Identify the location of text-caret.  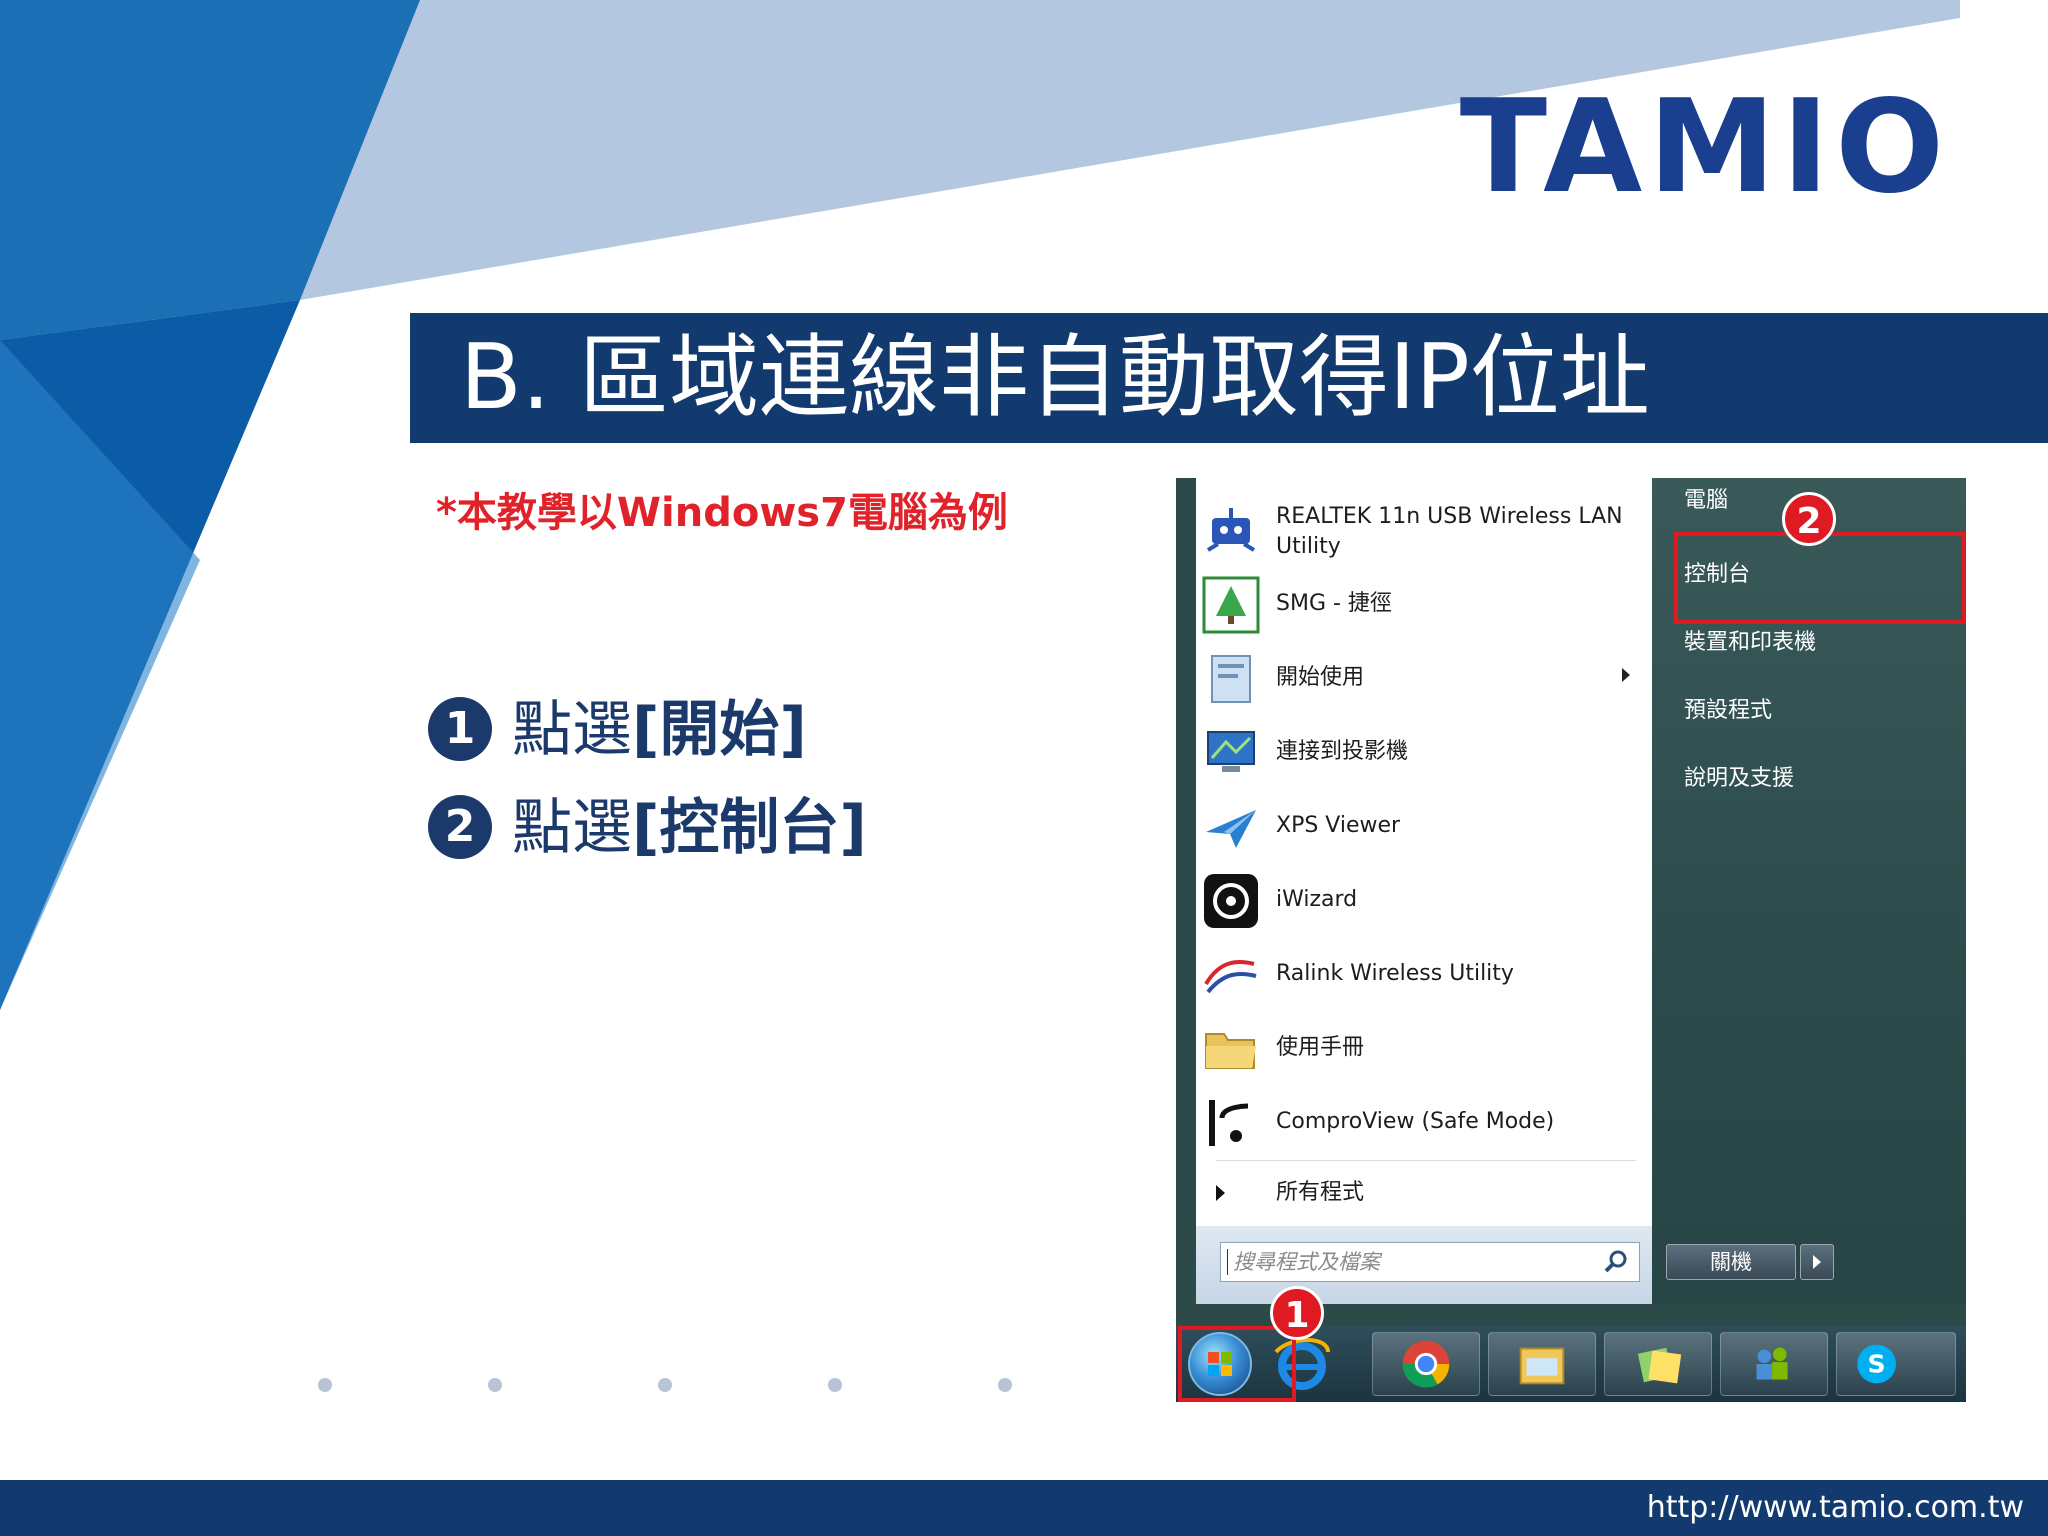
(1227, 1262).